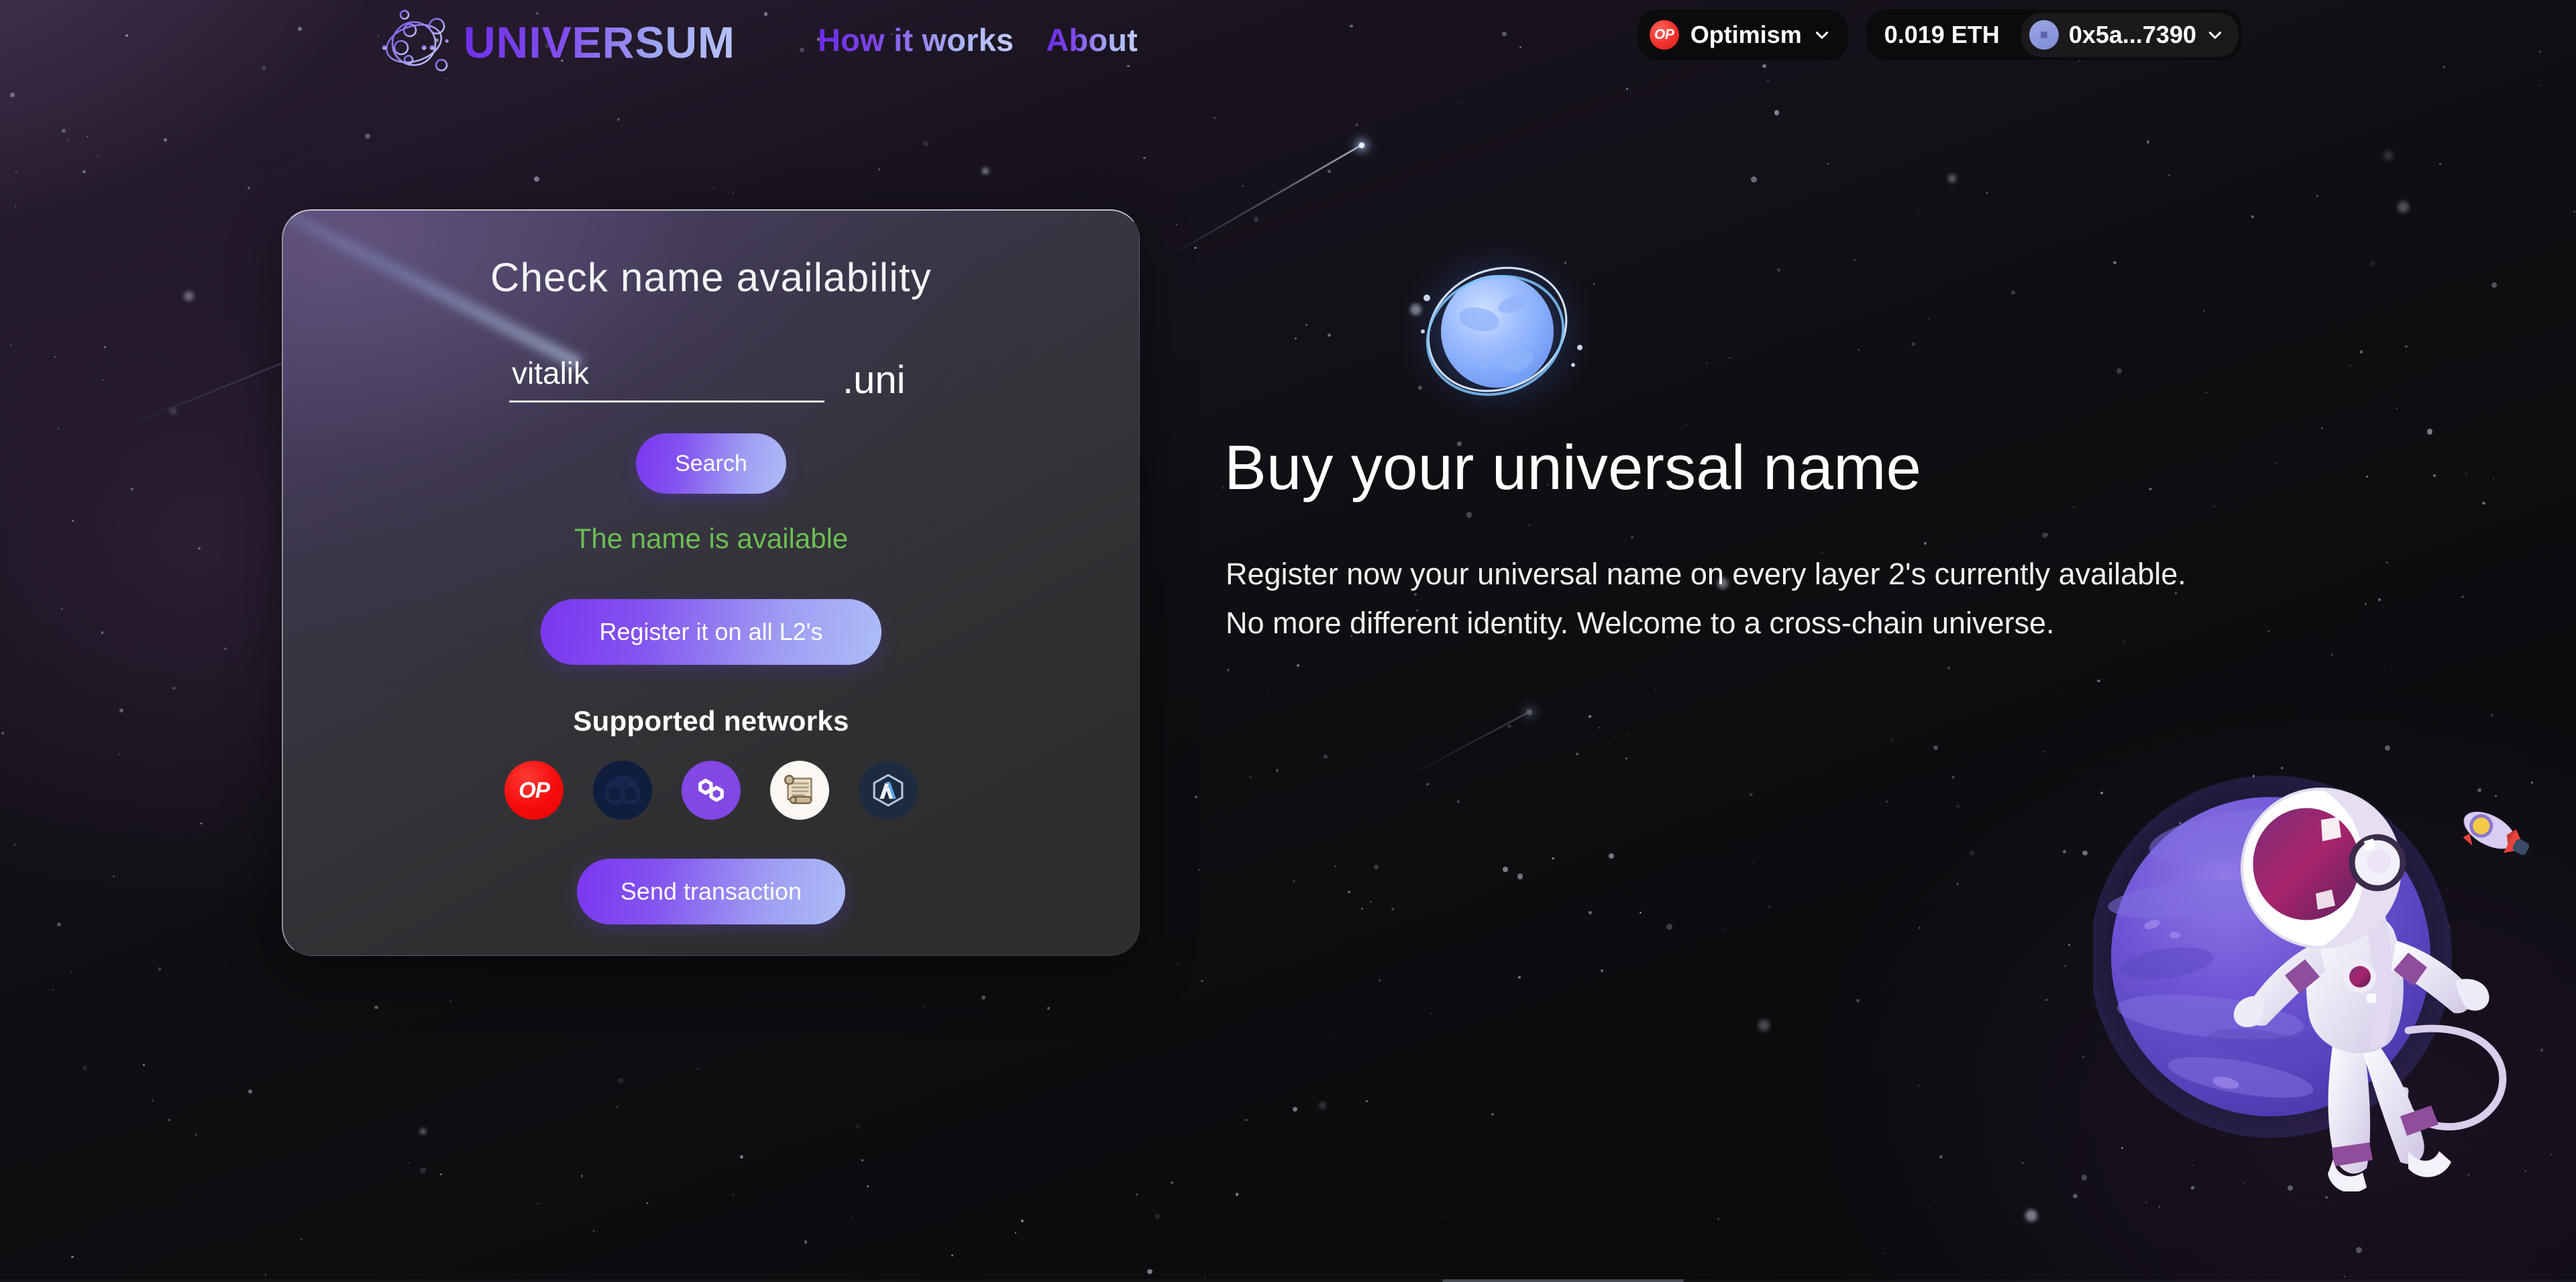 The image size is (2576, 1282). I want to click on polygon-icon, so click(711, 790).